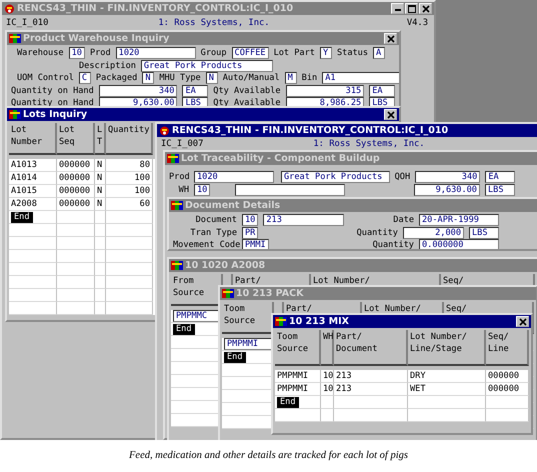 This screenshot has height=472, width=537. Describe the element at coordinates (310, 78) in the screenshot. I see `field-label: Bin` at that location.